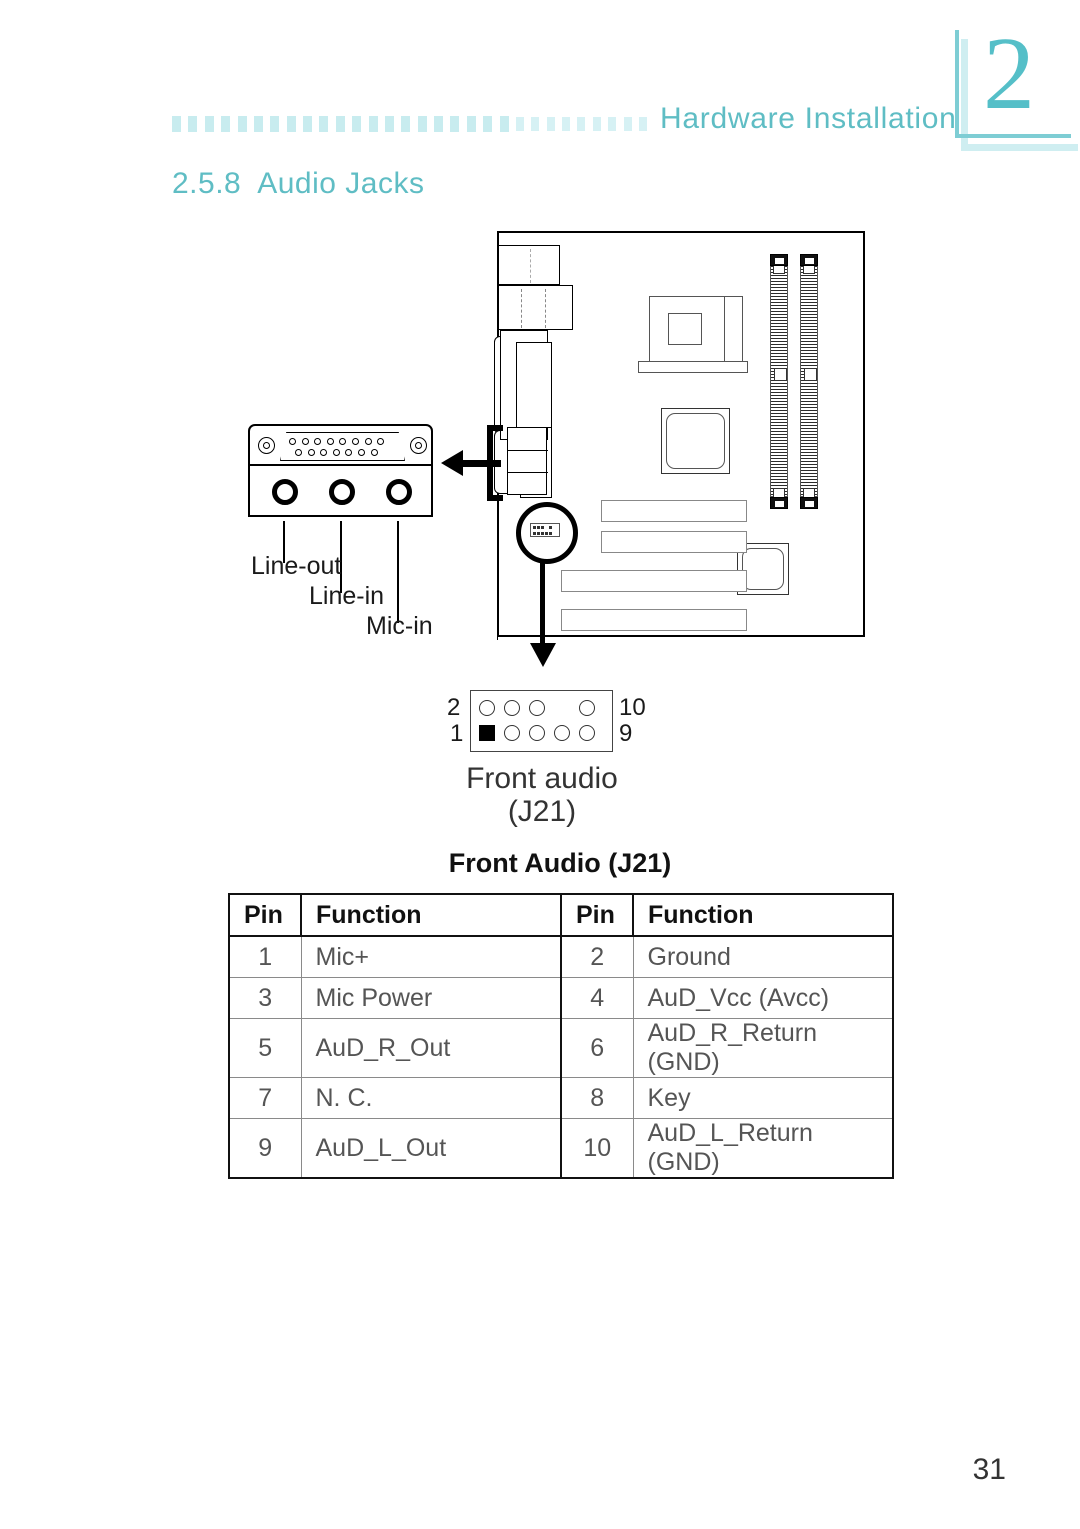 The width and height of the screenshot is (1080, 1529). What do you see at coordinates (763, 1048) in the screenshot?
I see `cell-function-right: AuD_R_Return (GND)` at bounding box center [763, 1048].